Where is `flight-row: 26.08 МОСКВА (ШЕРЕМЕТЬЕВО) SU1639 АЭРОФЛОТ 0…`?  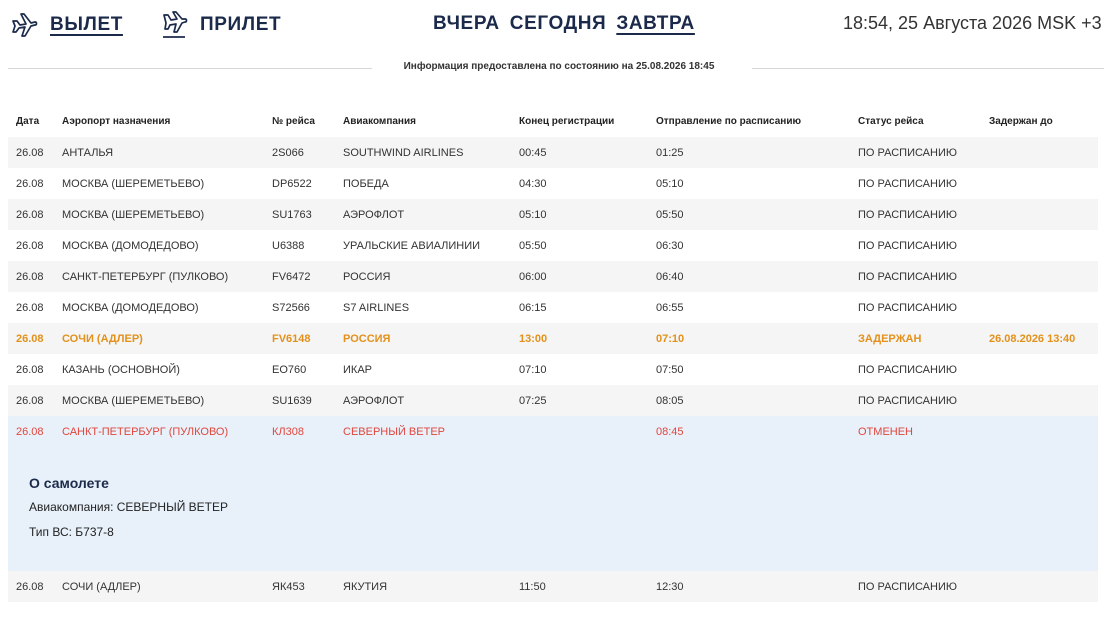
flight-row: 26.08 МОСКВА (ШЕРЕМЕТЬЕВО) SU1639 АЭРОФЛОТ 0… is located at coordinates (553, 400).